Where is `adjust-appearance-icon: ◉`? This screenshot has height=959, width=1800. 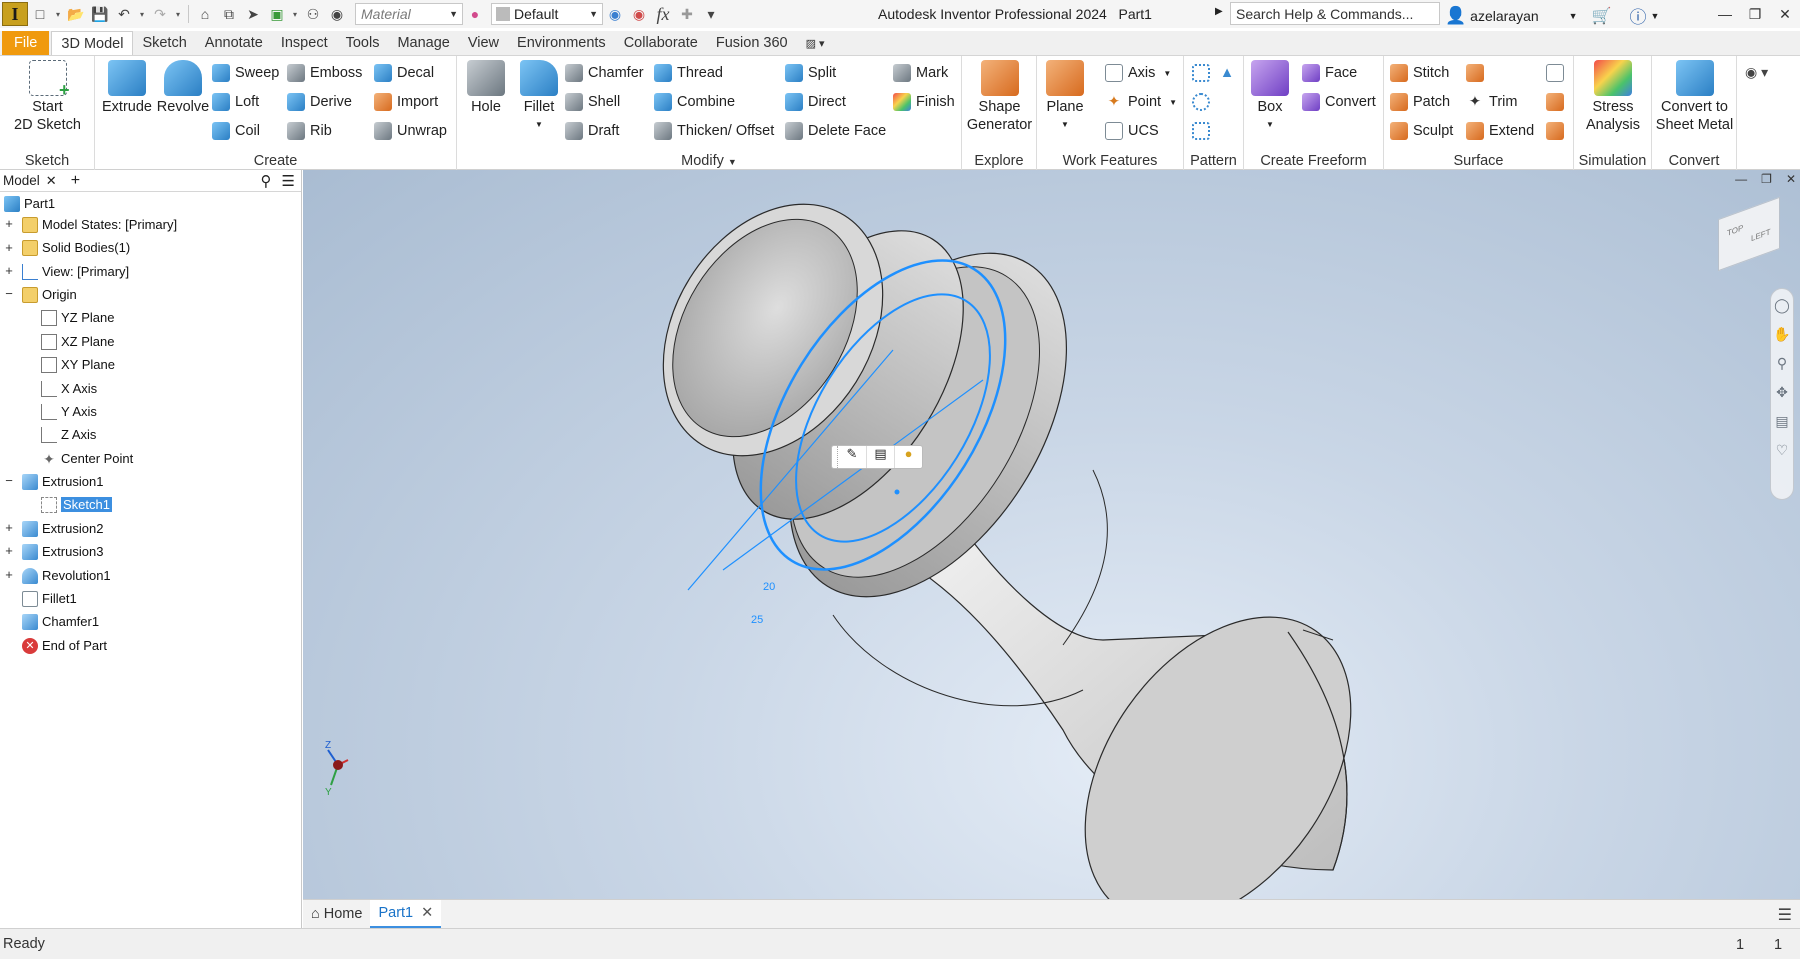 adjust-appearance-icon: ◉ is located at coordinates (615, 14).